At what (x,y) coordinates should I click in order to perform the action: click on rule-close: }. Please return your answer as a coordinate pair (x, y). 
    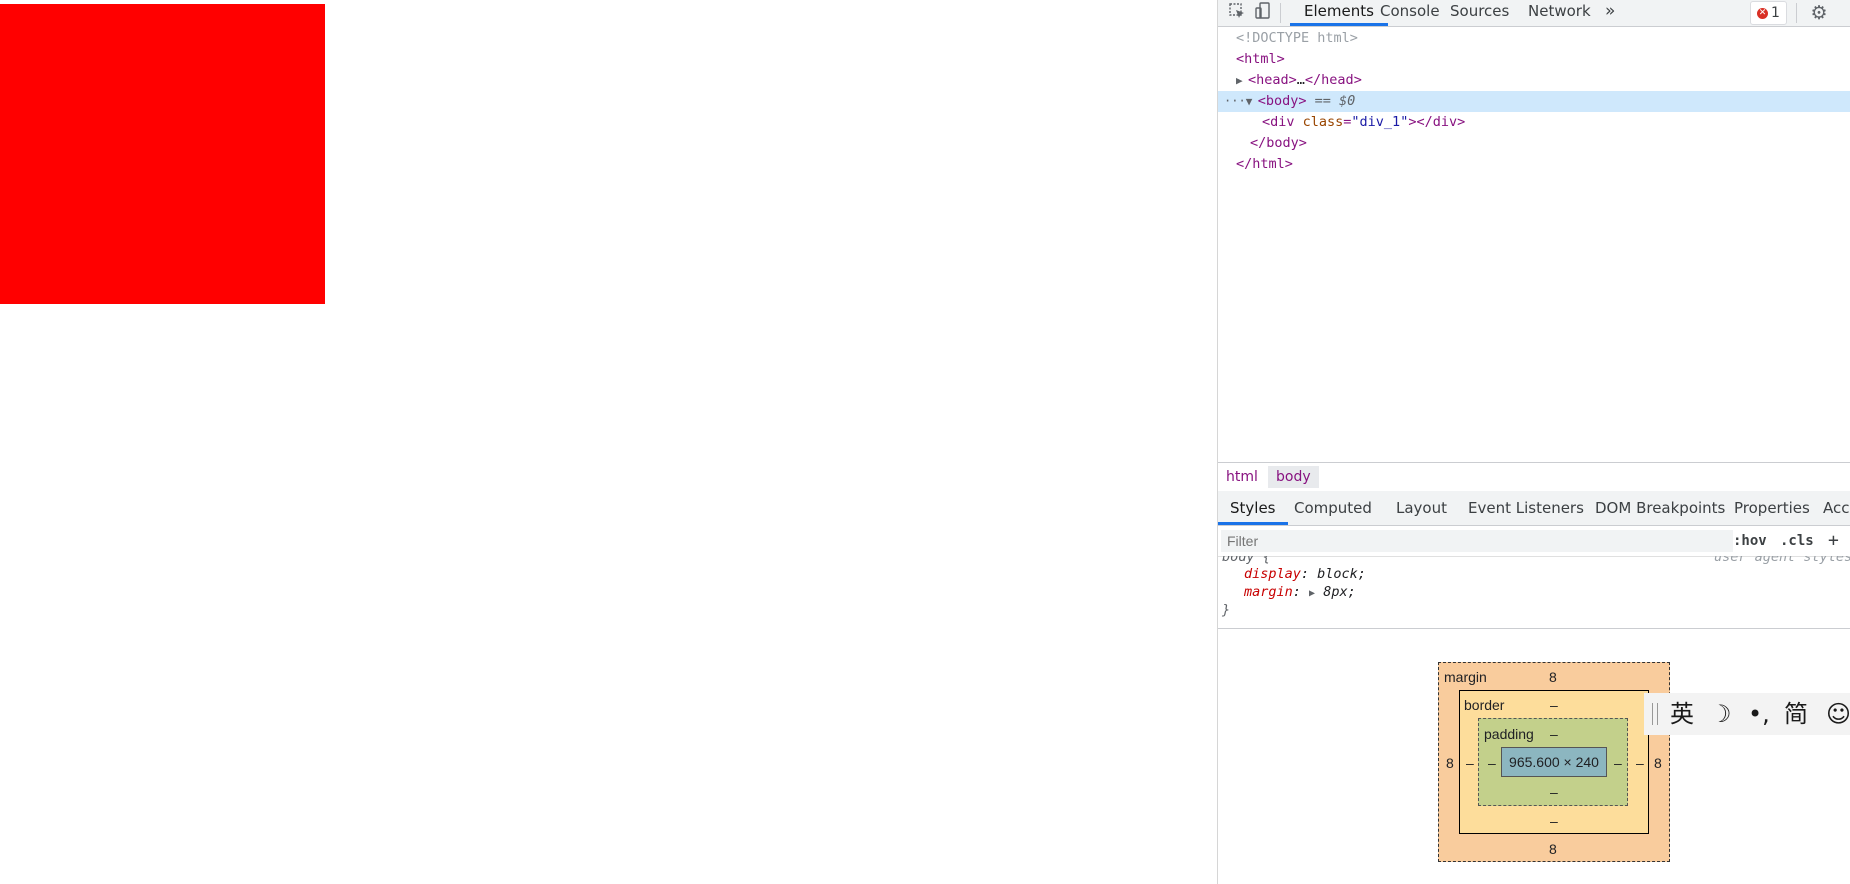
    Looking at the image, I should click on (1226, 610).